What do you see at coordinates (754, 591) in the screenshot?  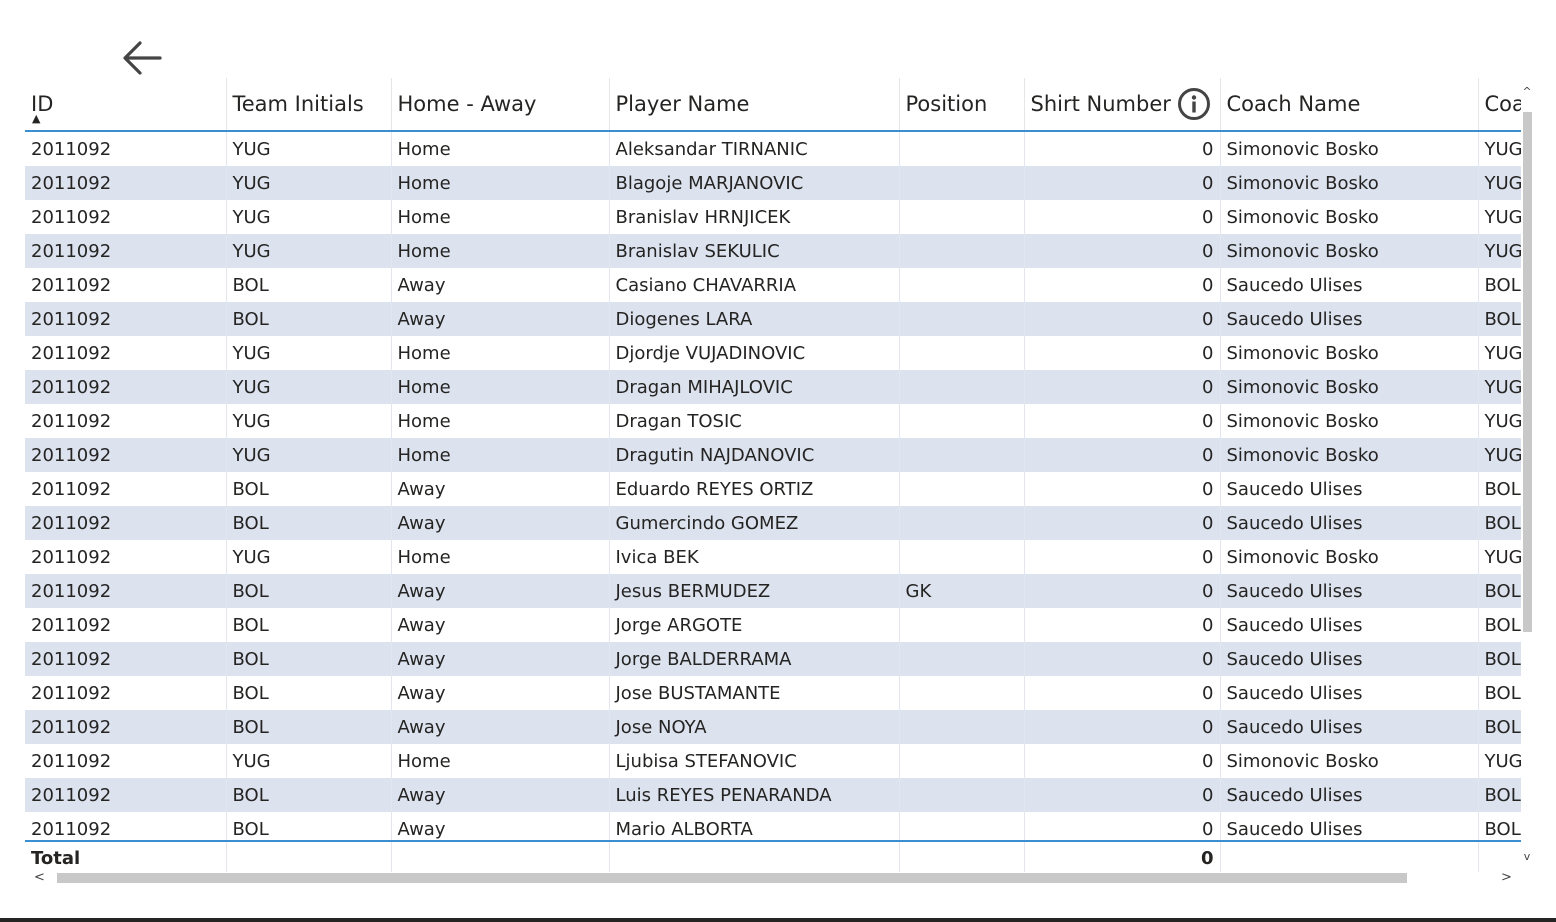 I see `cell-player-name: Jesus BERMUDEZ` at bounding box center [754, 591].